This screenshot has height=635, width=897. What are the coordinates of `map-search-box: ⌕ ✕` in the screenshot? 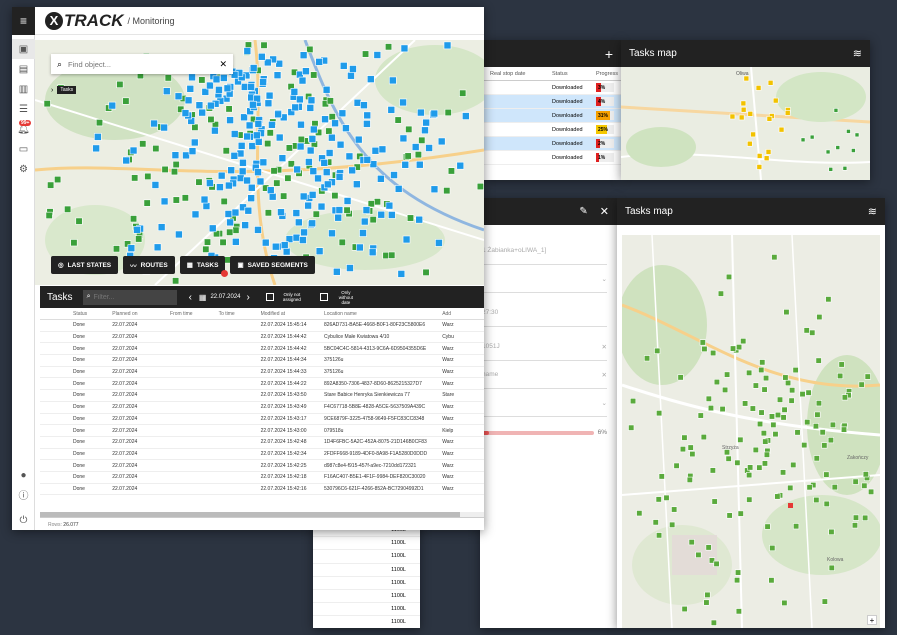 It's located at (142, 64).